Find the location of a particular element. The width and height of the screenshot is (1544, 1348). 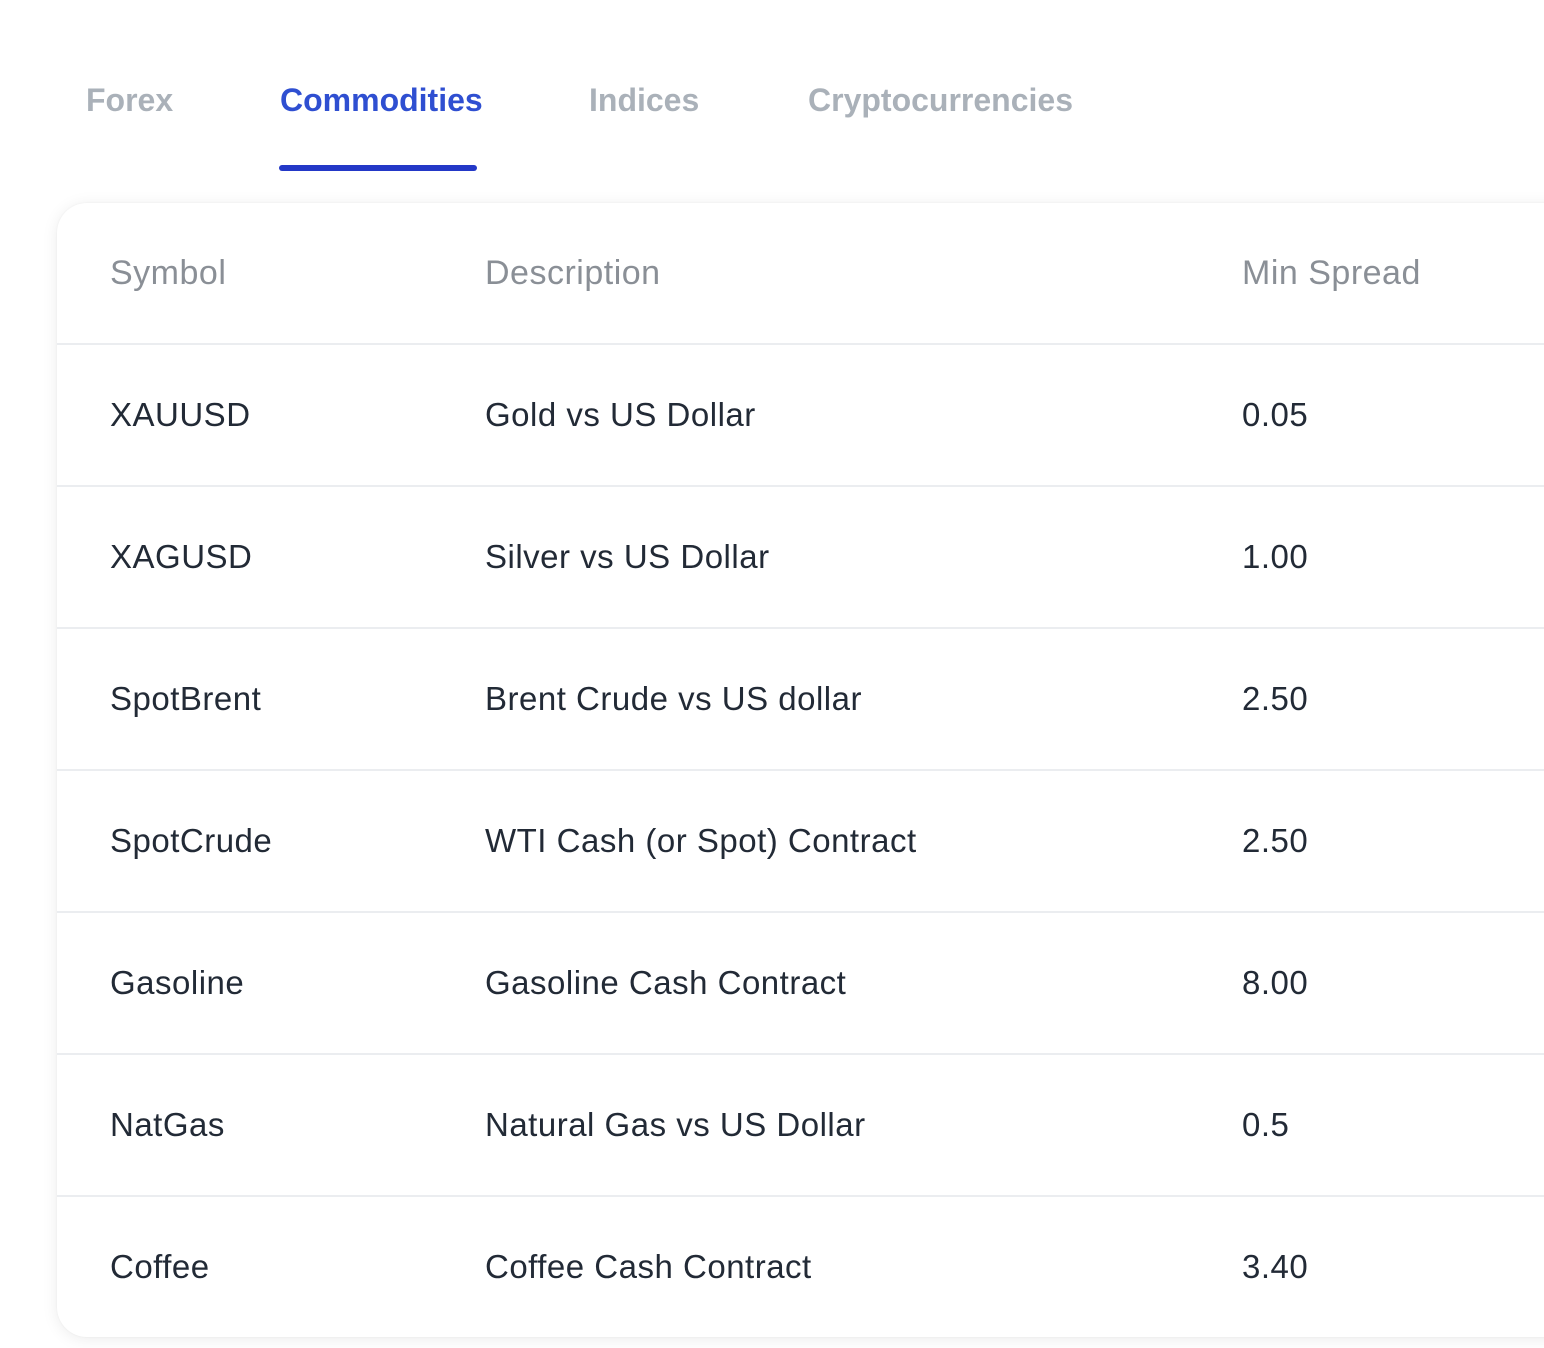

min-spread-cell: 8.00 is located at coordinates (1275, 982).